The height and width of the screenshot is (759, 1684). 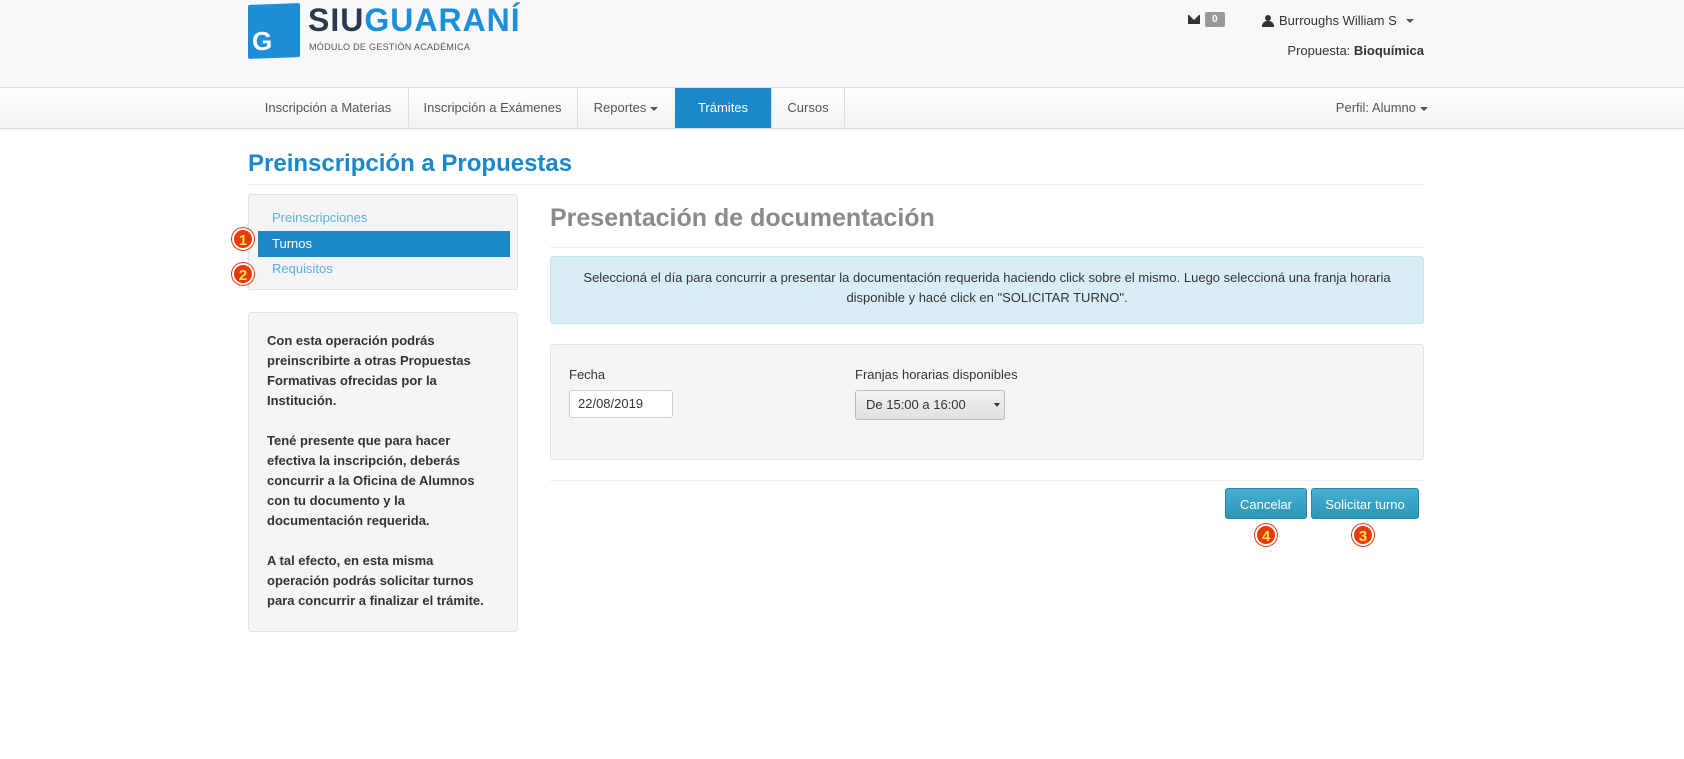 What do you see at coordinates (410, 163) in the screenshot?
I see `page-title: Preinscripción a Propuestas` at bounding box center [410, 163].